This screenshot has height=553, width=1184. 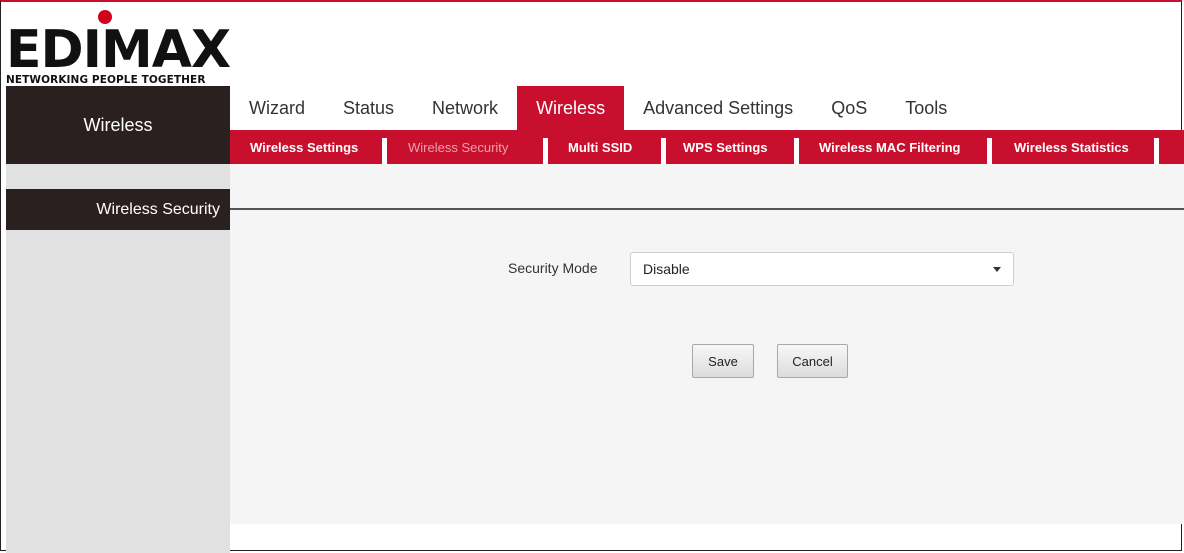 What do you see at coordinates (1071, 147) in the screenshot?
I see `subtab-wireless-statistics: Wireless Statistics` at bounding box center [1071, 147].